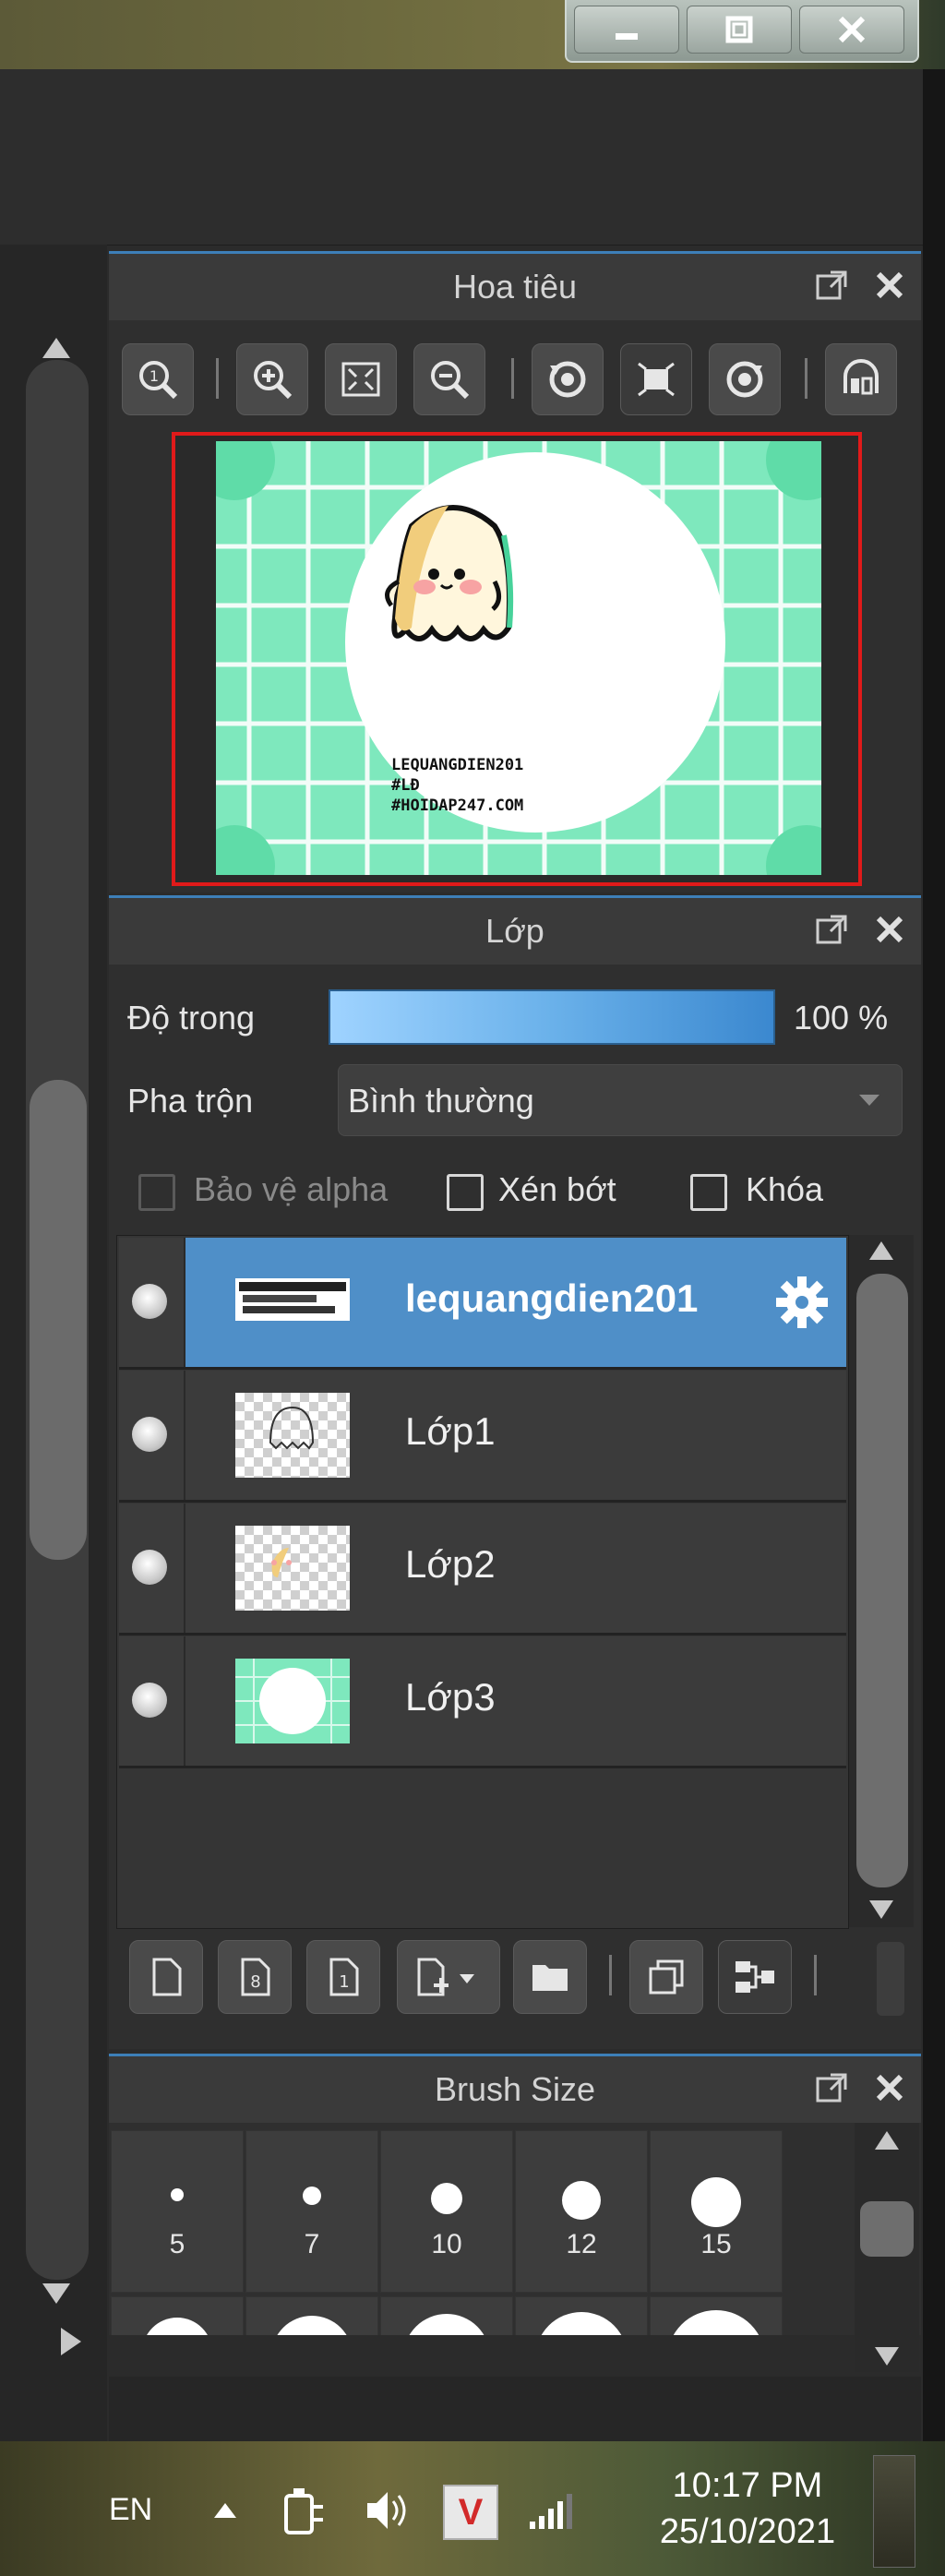 This screenshot has width=945, height=2576. Describe the element at coordinates (130, 2510) in the screenshot. I see `language-indicator: EN` at that location.